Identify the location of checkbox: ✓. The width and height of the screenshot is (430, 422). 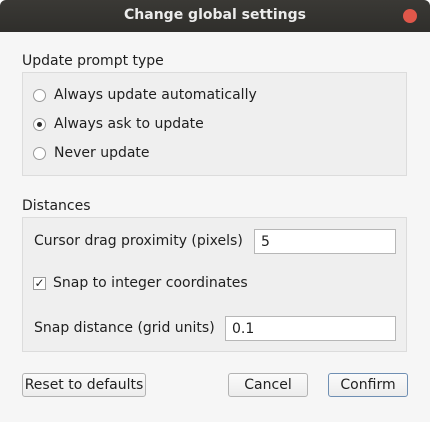
(39, 283).